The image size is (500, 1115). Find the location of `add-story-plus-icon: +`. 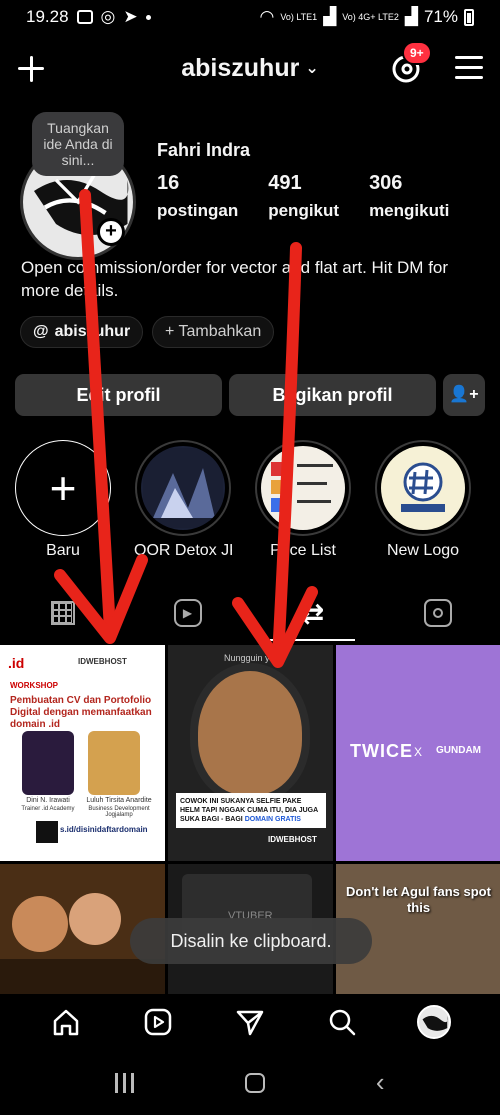

add-story-plus-icon: + is located at coordinates (111, 232).